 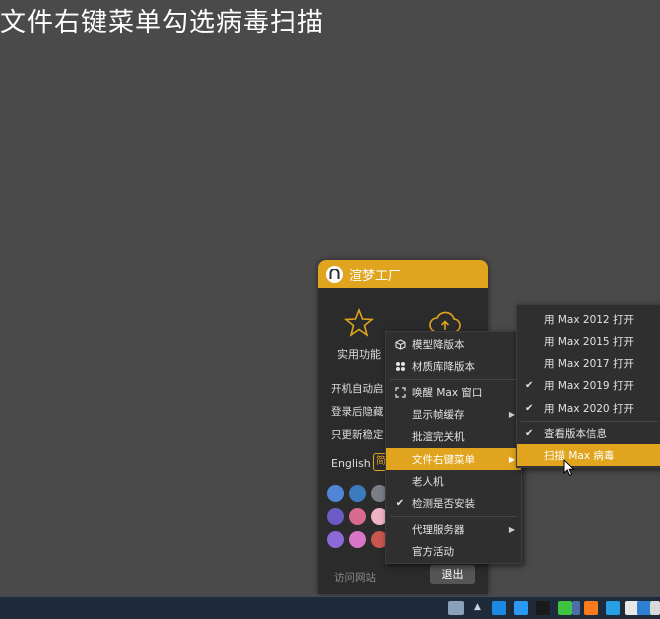 I want to click on feature-useful-tools: 实用功能, so click(x=359, y=334).